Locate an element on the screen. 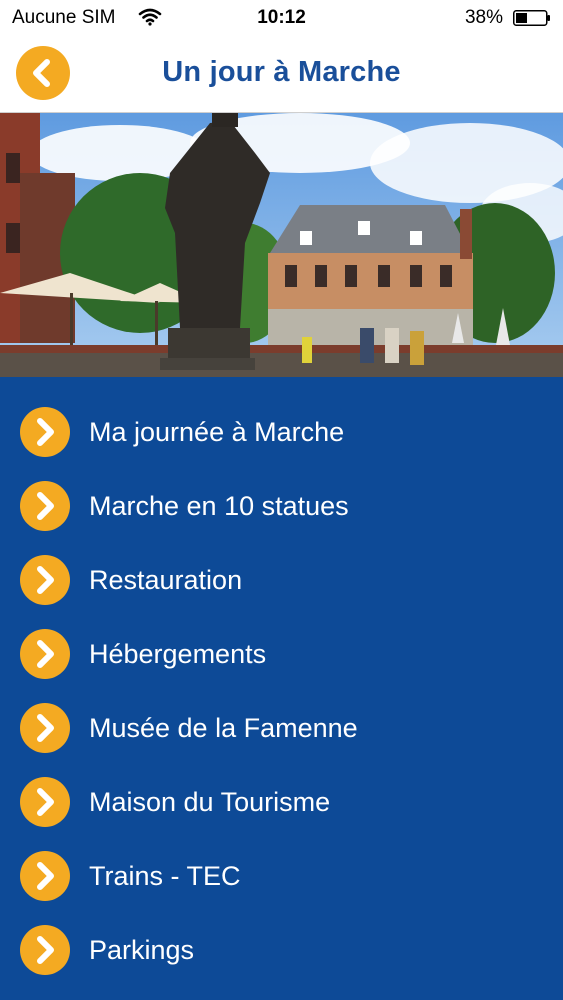 This screenshot has height=1000, width=563. menu-item-label: Parkings is located at coordinates (142, 950).